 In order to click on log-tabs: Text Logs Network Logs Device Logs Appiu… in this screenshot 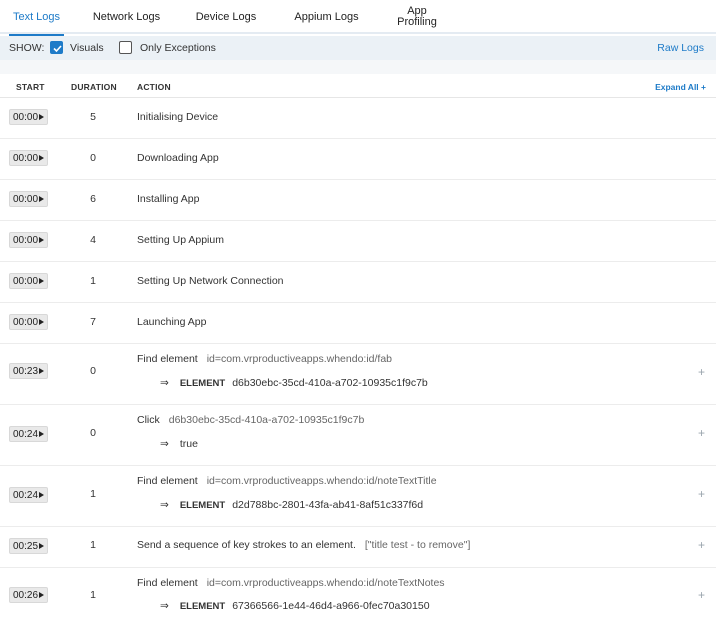, I will do `click(358, 18)`.